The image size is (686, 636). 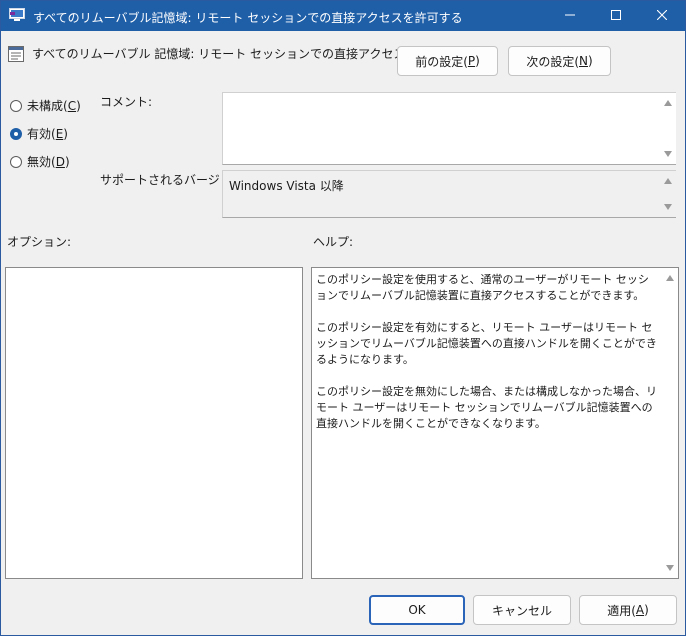 I want to click on radio-not-configured-key: C, so click(x=72, y=105).